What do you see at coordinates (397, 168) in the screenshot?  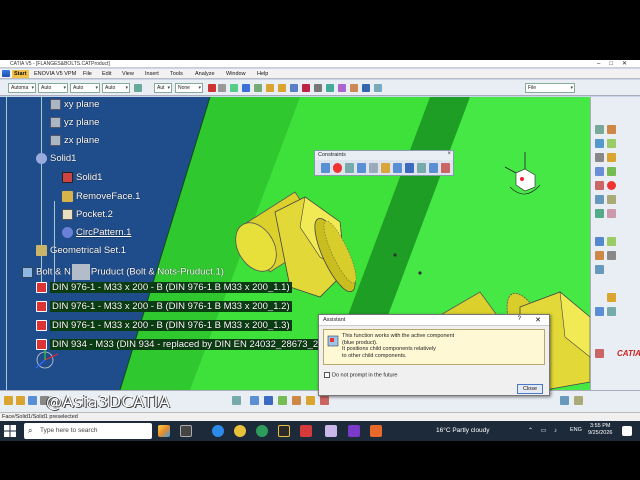 I see `quick-constraint-icon` at bounding box center [397, 168].